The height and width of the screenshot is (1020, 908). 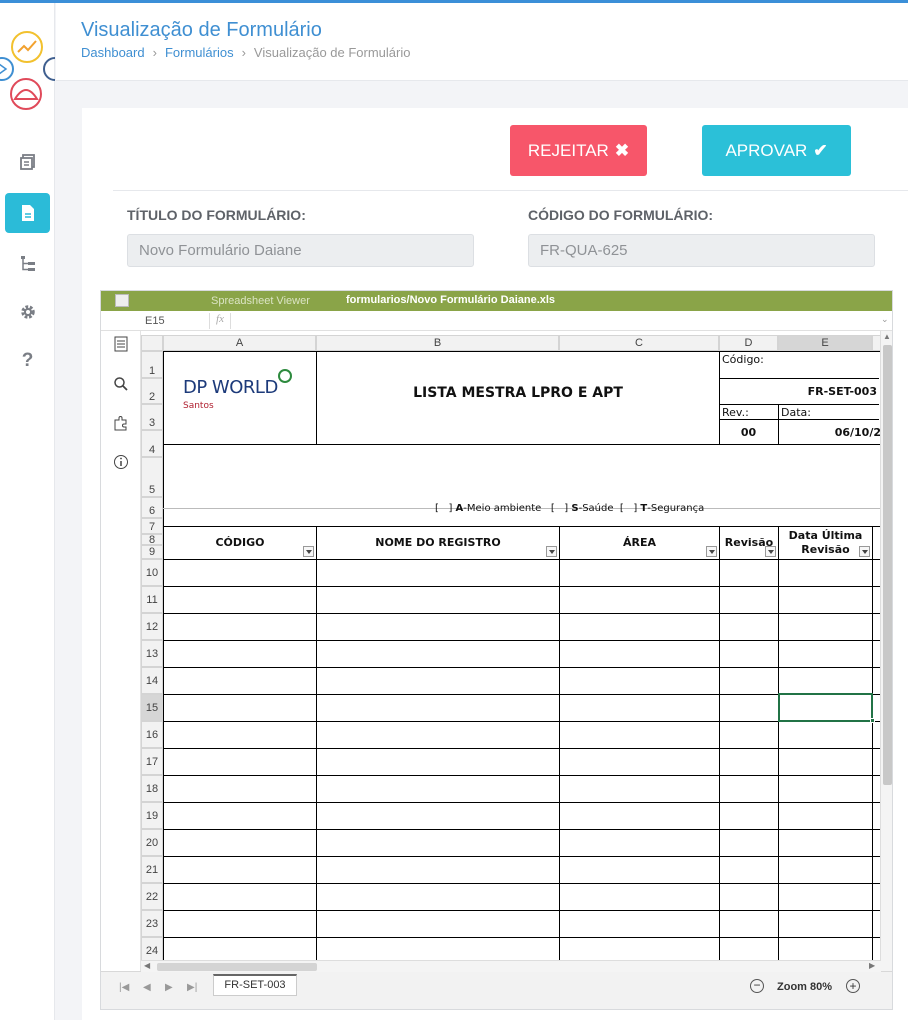 I want to click on scroll-left-icon: ◀, so click(x=147, y=965).